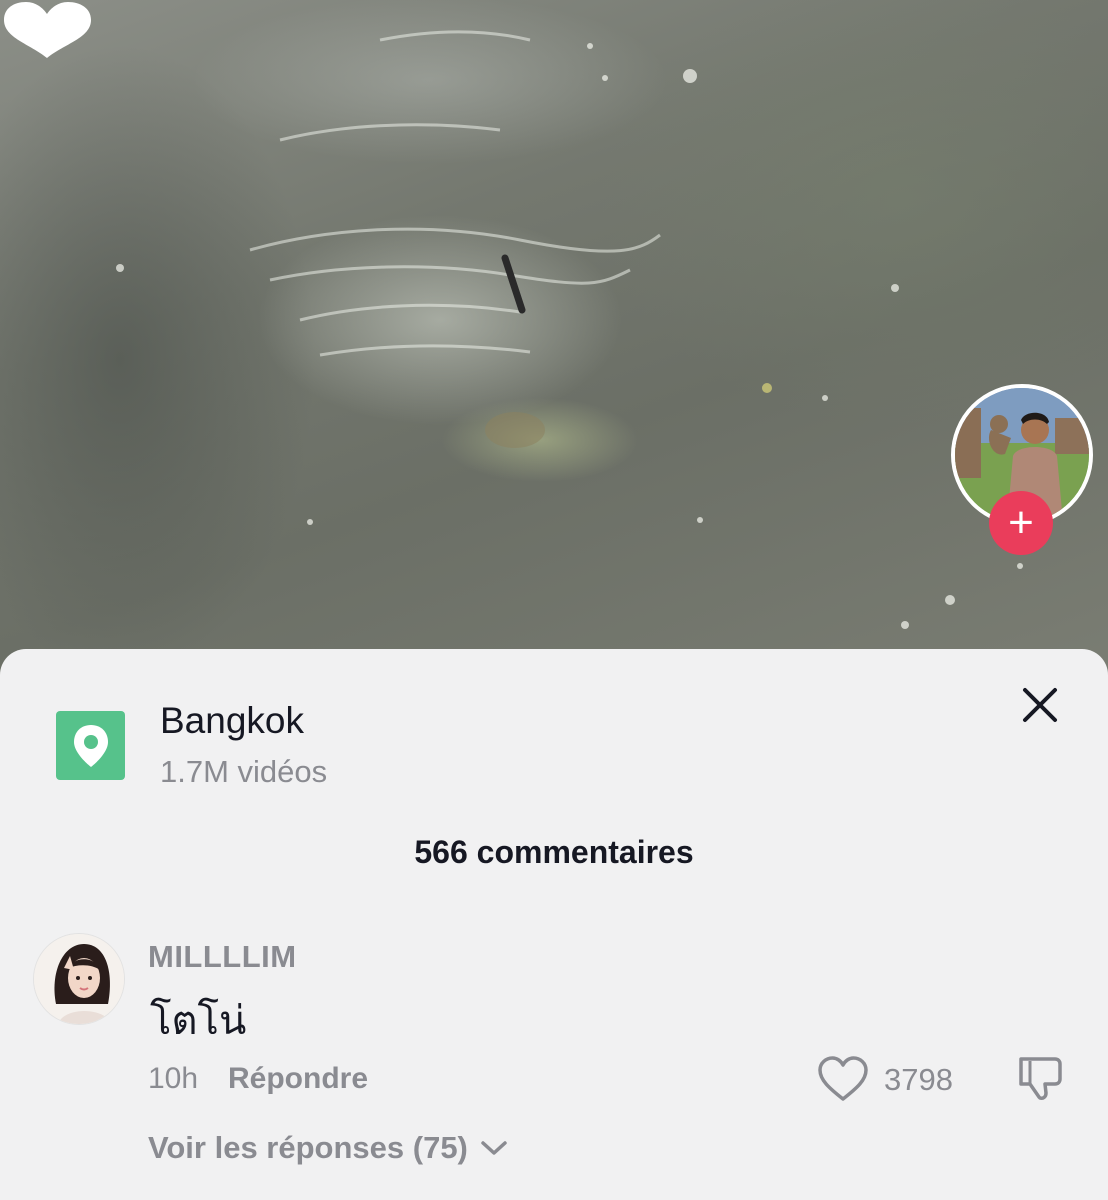 This screenshot has width=1108, height=1200. Describe the element at coordinates (298, 1079) in the screenshot. I see `reply-button: Répondre` at that location.